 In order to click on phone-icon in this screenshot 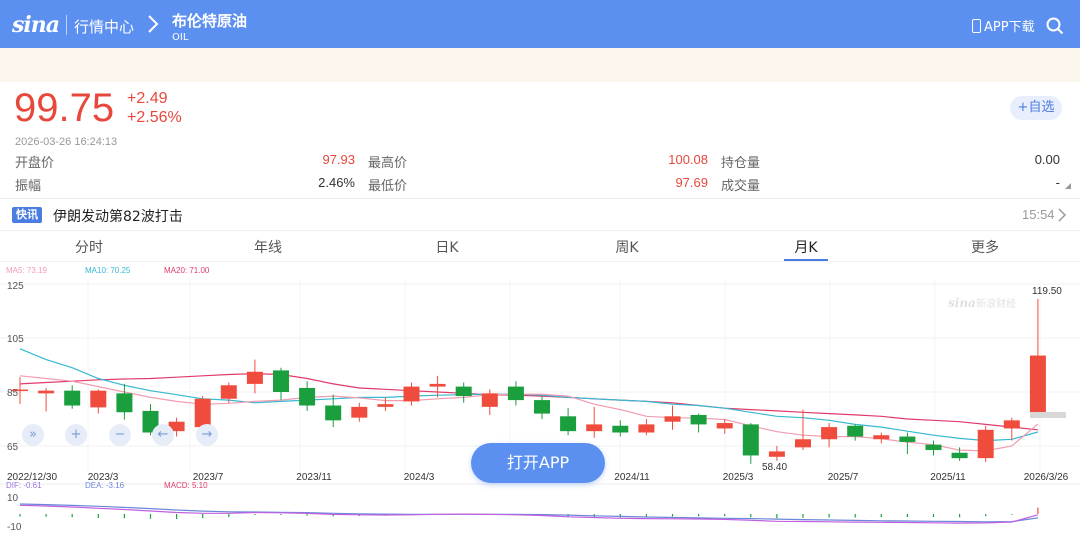, I will do `click(976, 25)`.